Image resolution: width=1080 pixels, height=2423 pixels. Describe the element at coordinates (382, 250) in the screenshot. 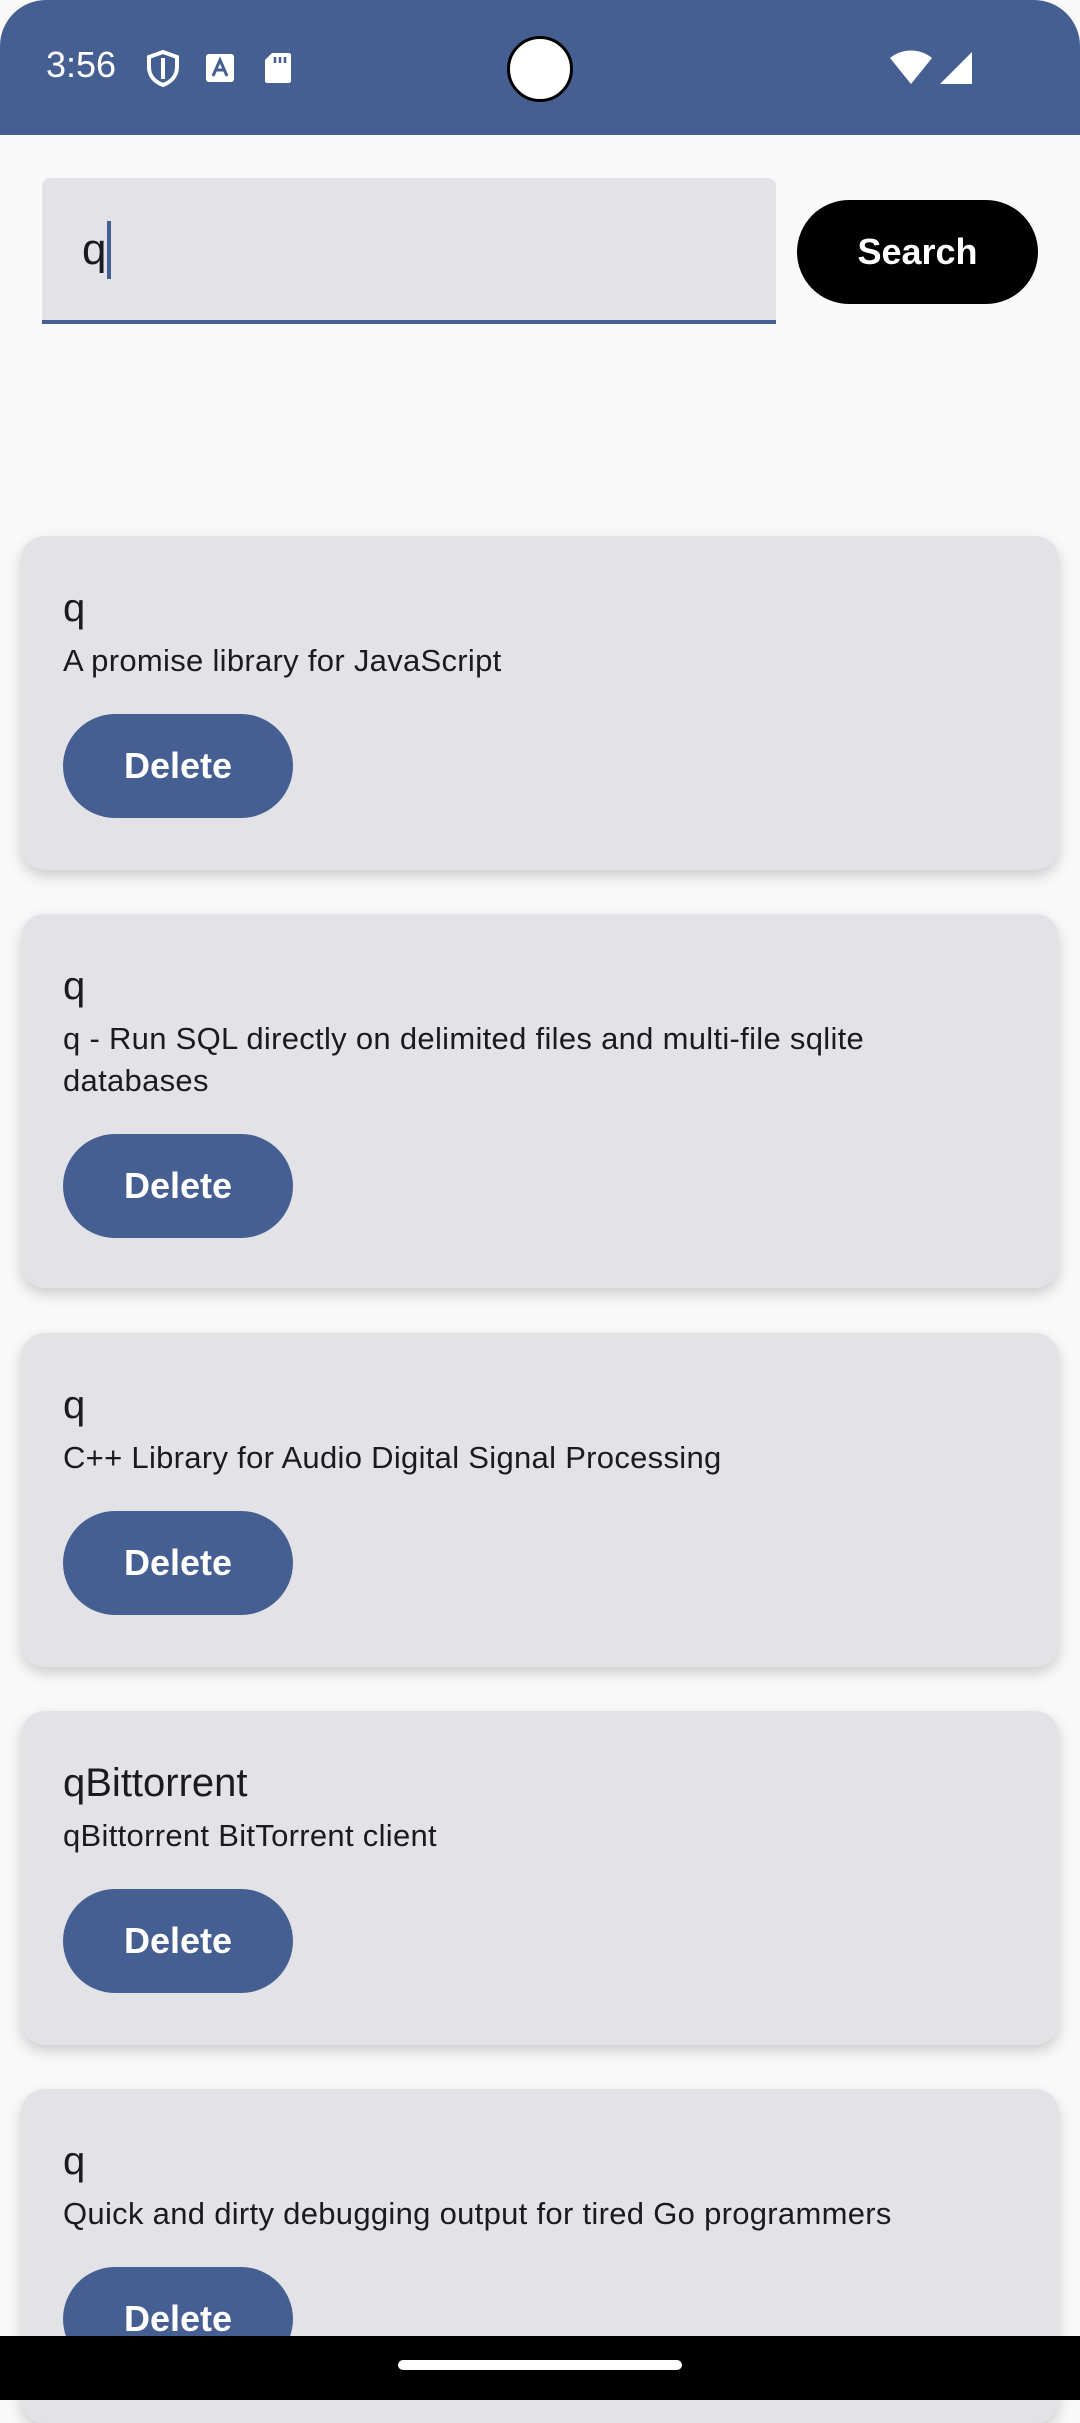

I see `search-input` at that location.